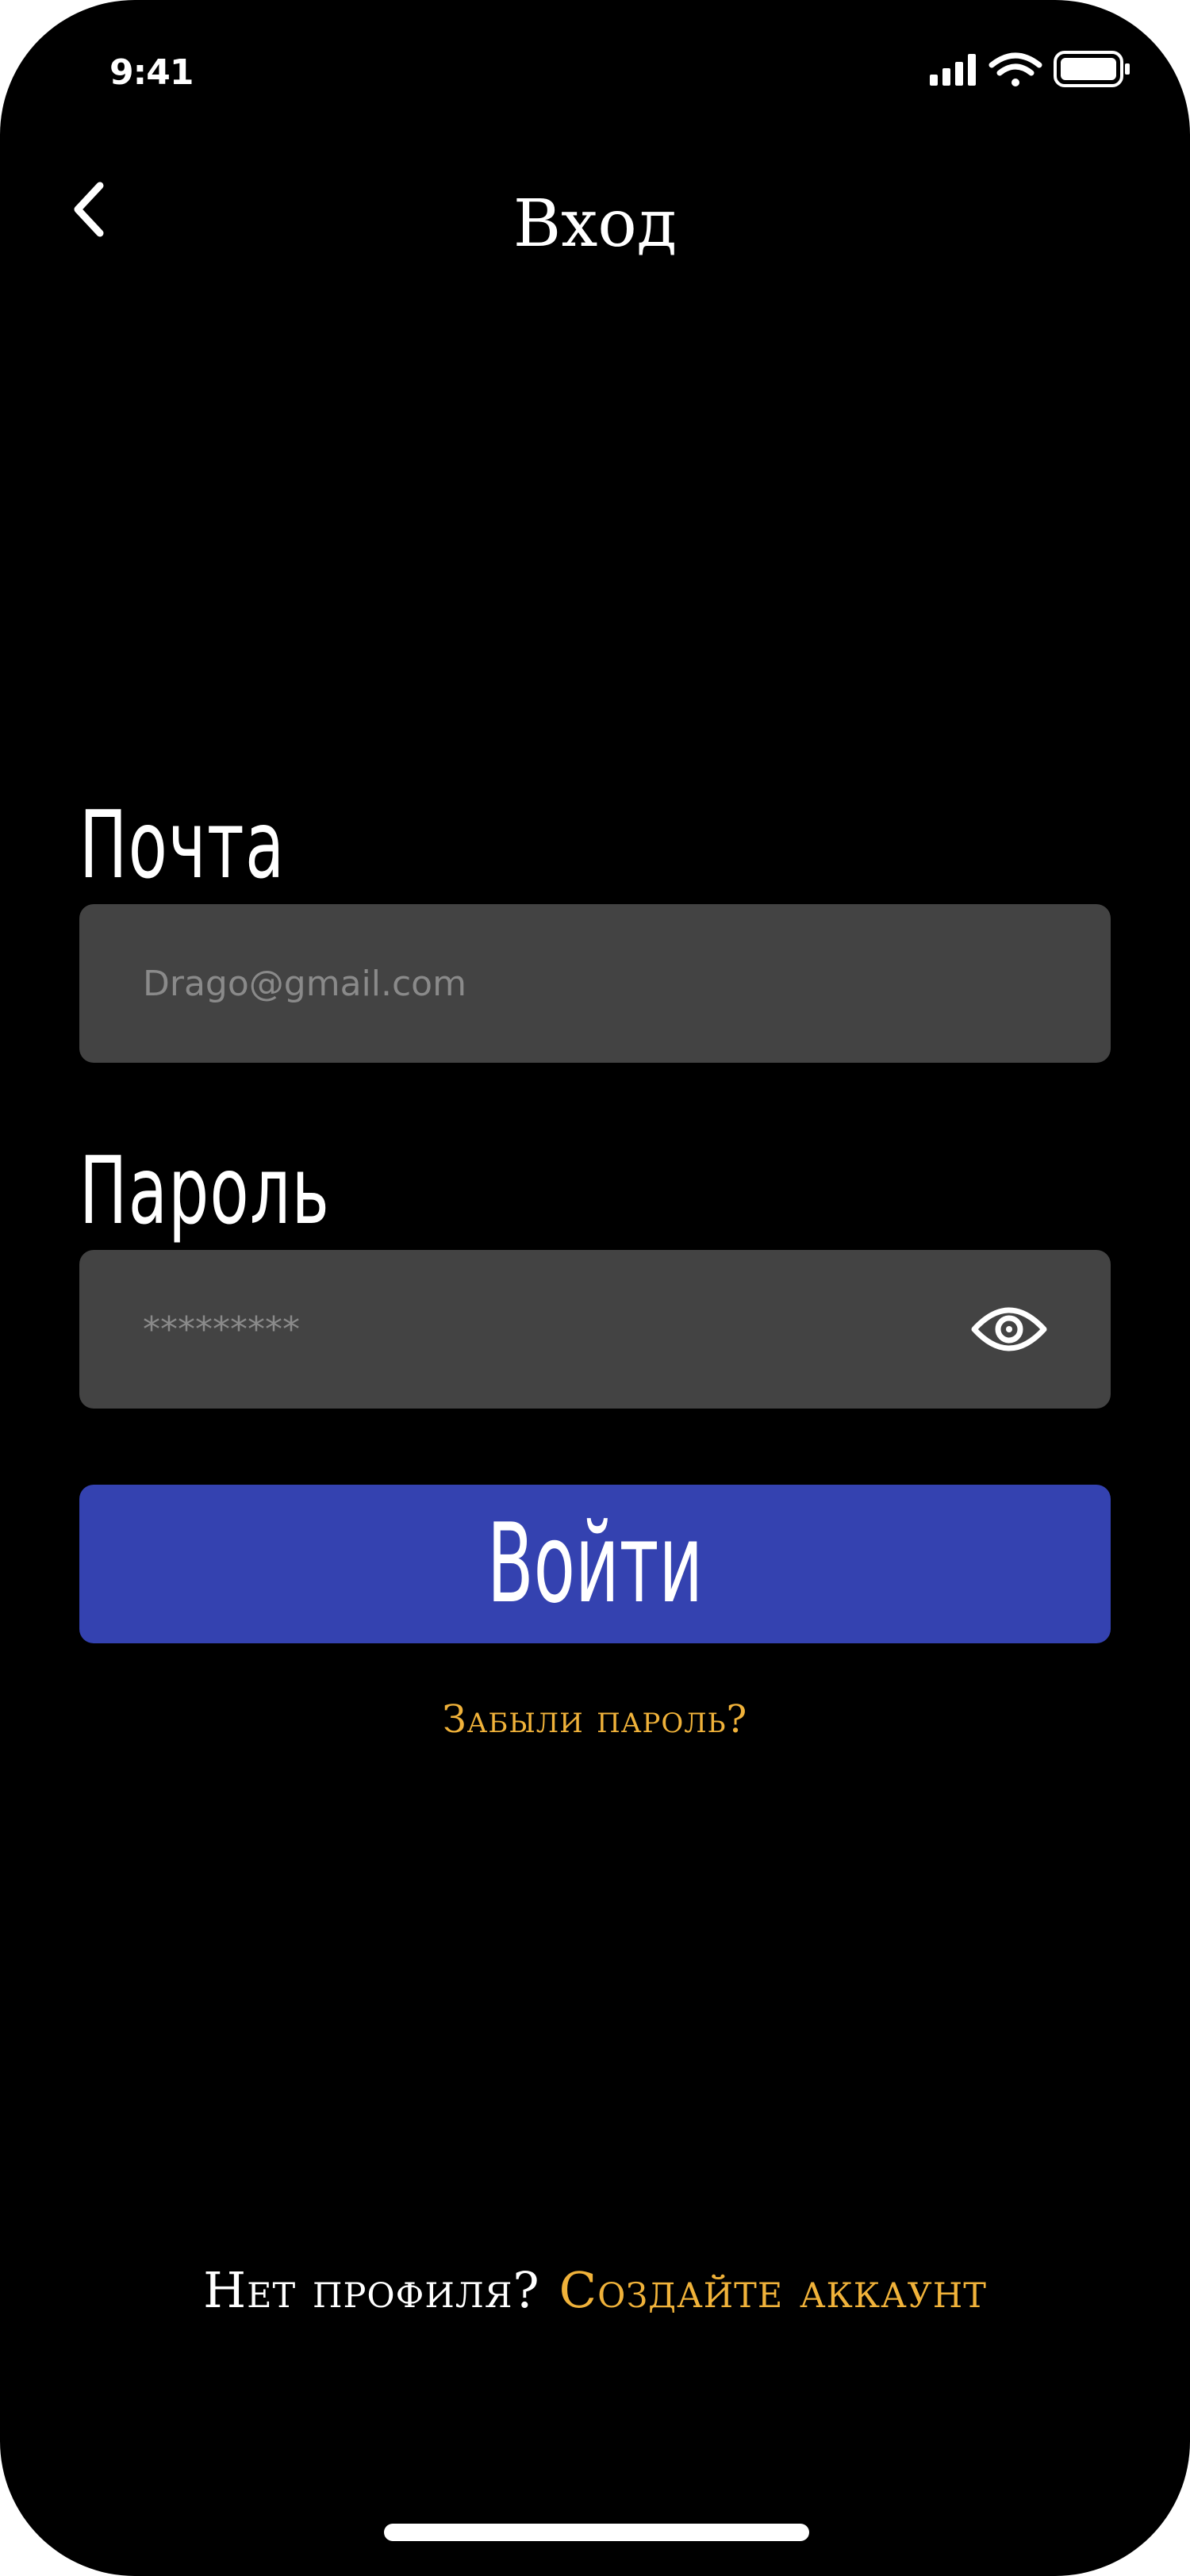 Image resolution: width=1190 pixels, height=2576 pixels. Describe the element at coordinates (579, 984) in the screenshot. I see `email-field` at that location.